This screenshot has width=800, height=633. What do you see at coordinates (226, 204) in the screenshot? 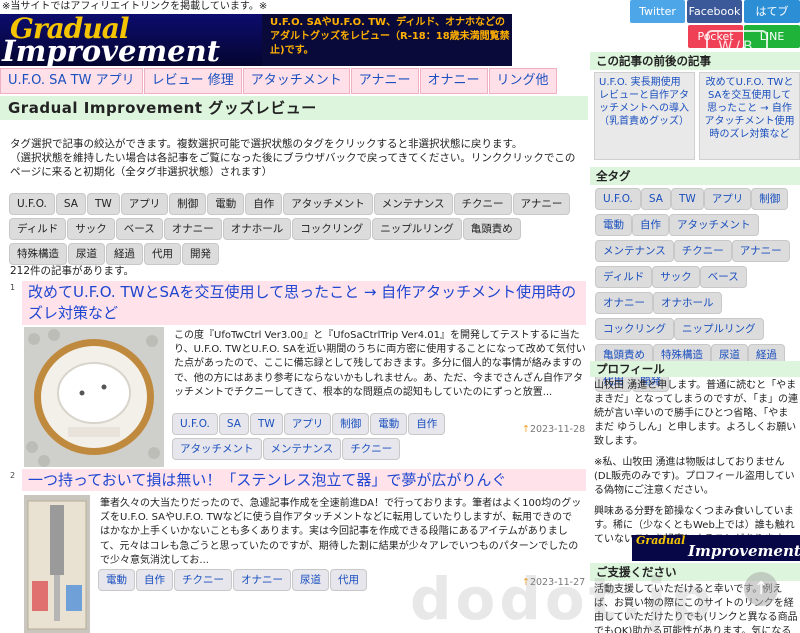
I see `filter-tag: 電動` at bounding box center [226, 204].